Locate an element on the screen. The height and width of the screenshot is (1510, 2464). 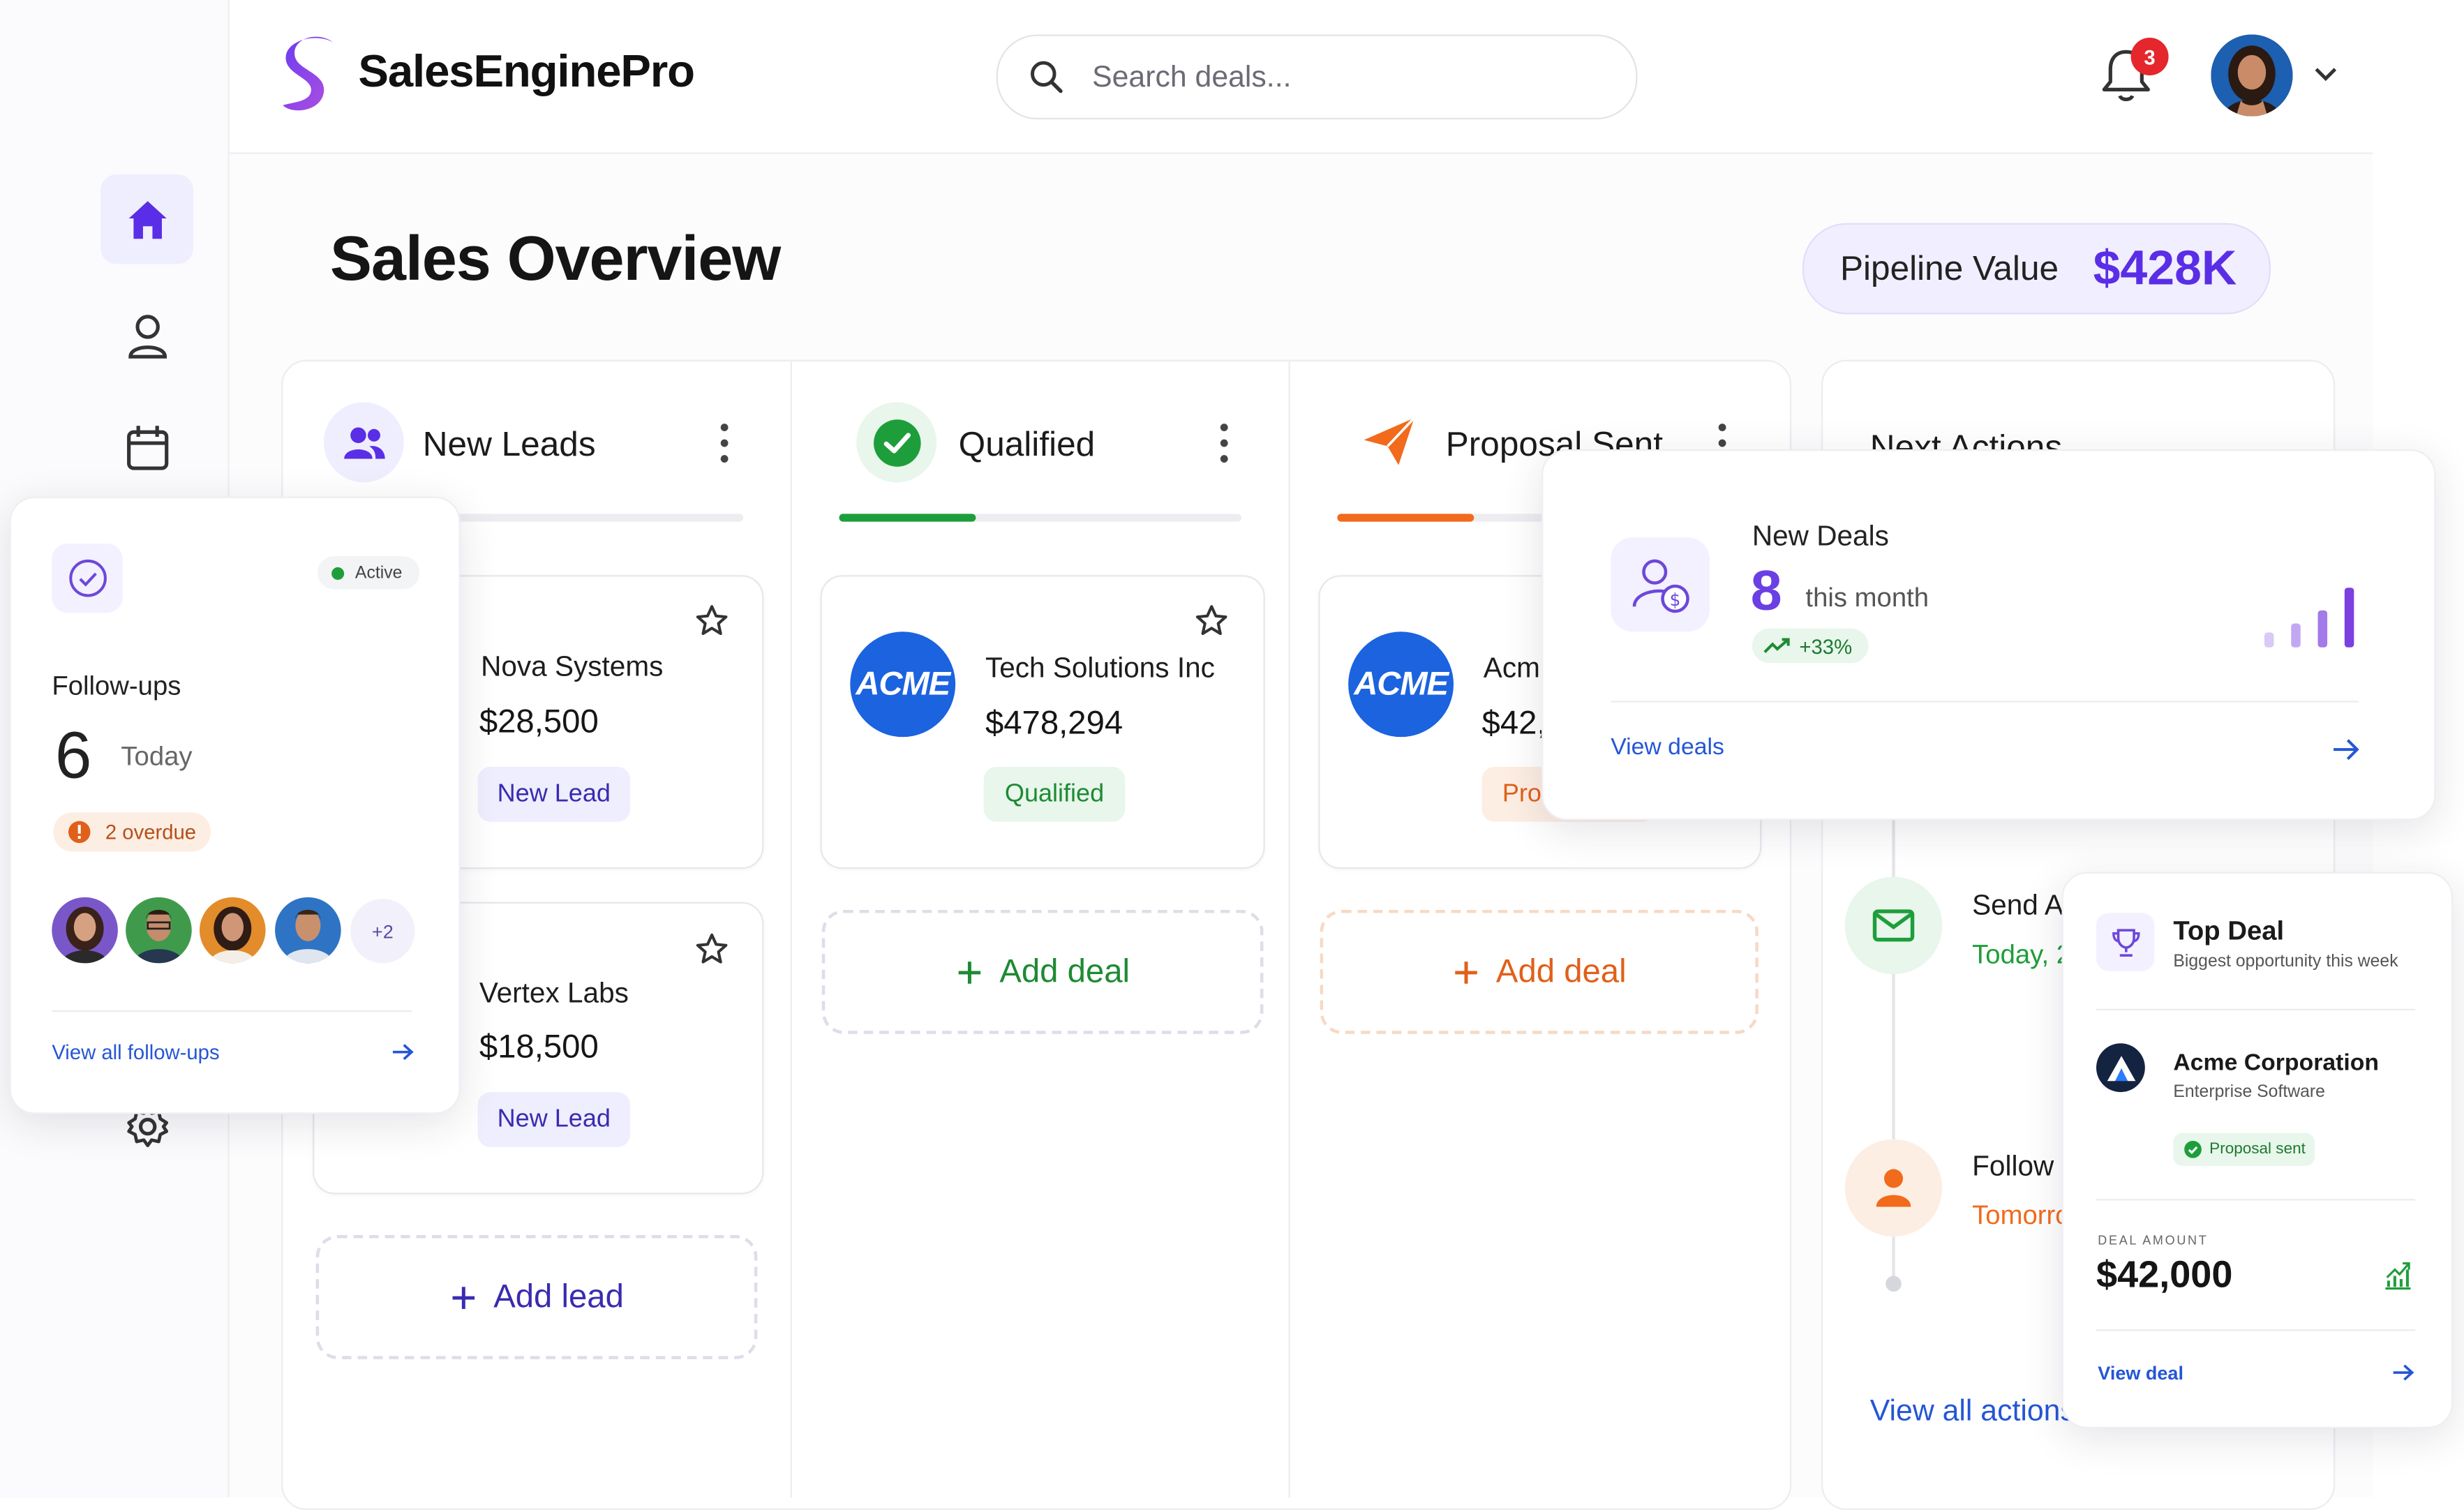
search-icon is located at coordinates (1047, 77).